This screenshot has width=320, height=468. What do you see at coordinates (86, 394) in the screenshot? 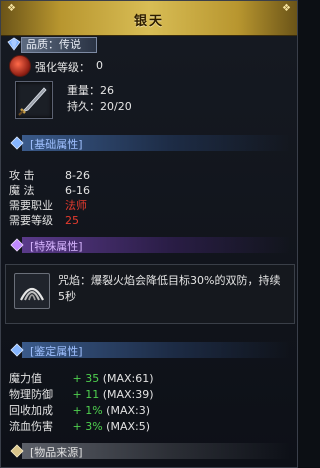
I see `attr-bonus: + 11` at bounding box center [86, 394].